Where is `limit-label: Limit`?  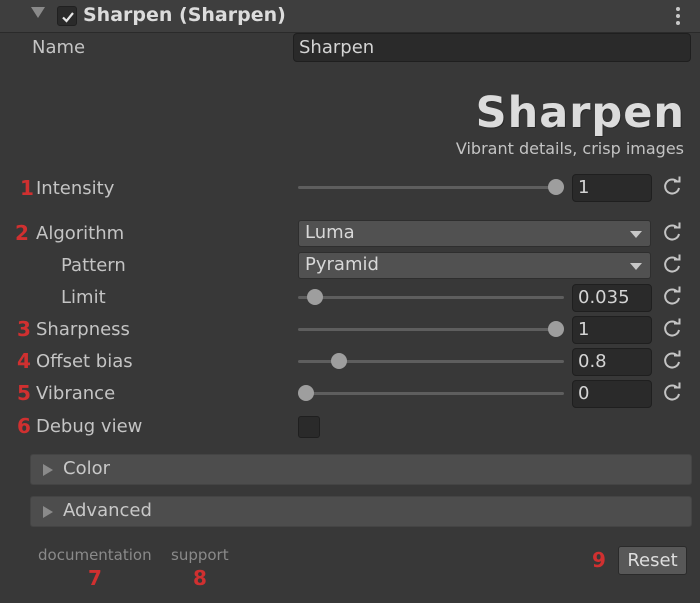 limit-label: Limit is located at coordinates (83, 297).